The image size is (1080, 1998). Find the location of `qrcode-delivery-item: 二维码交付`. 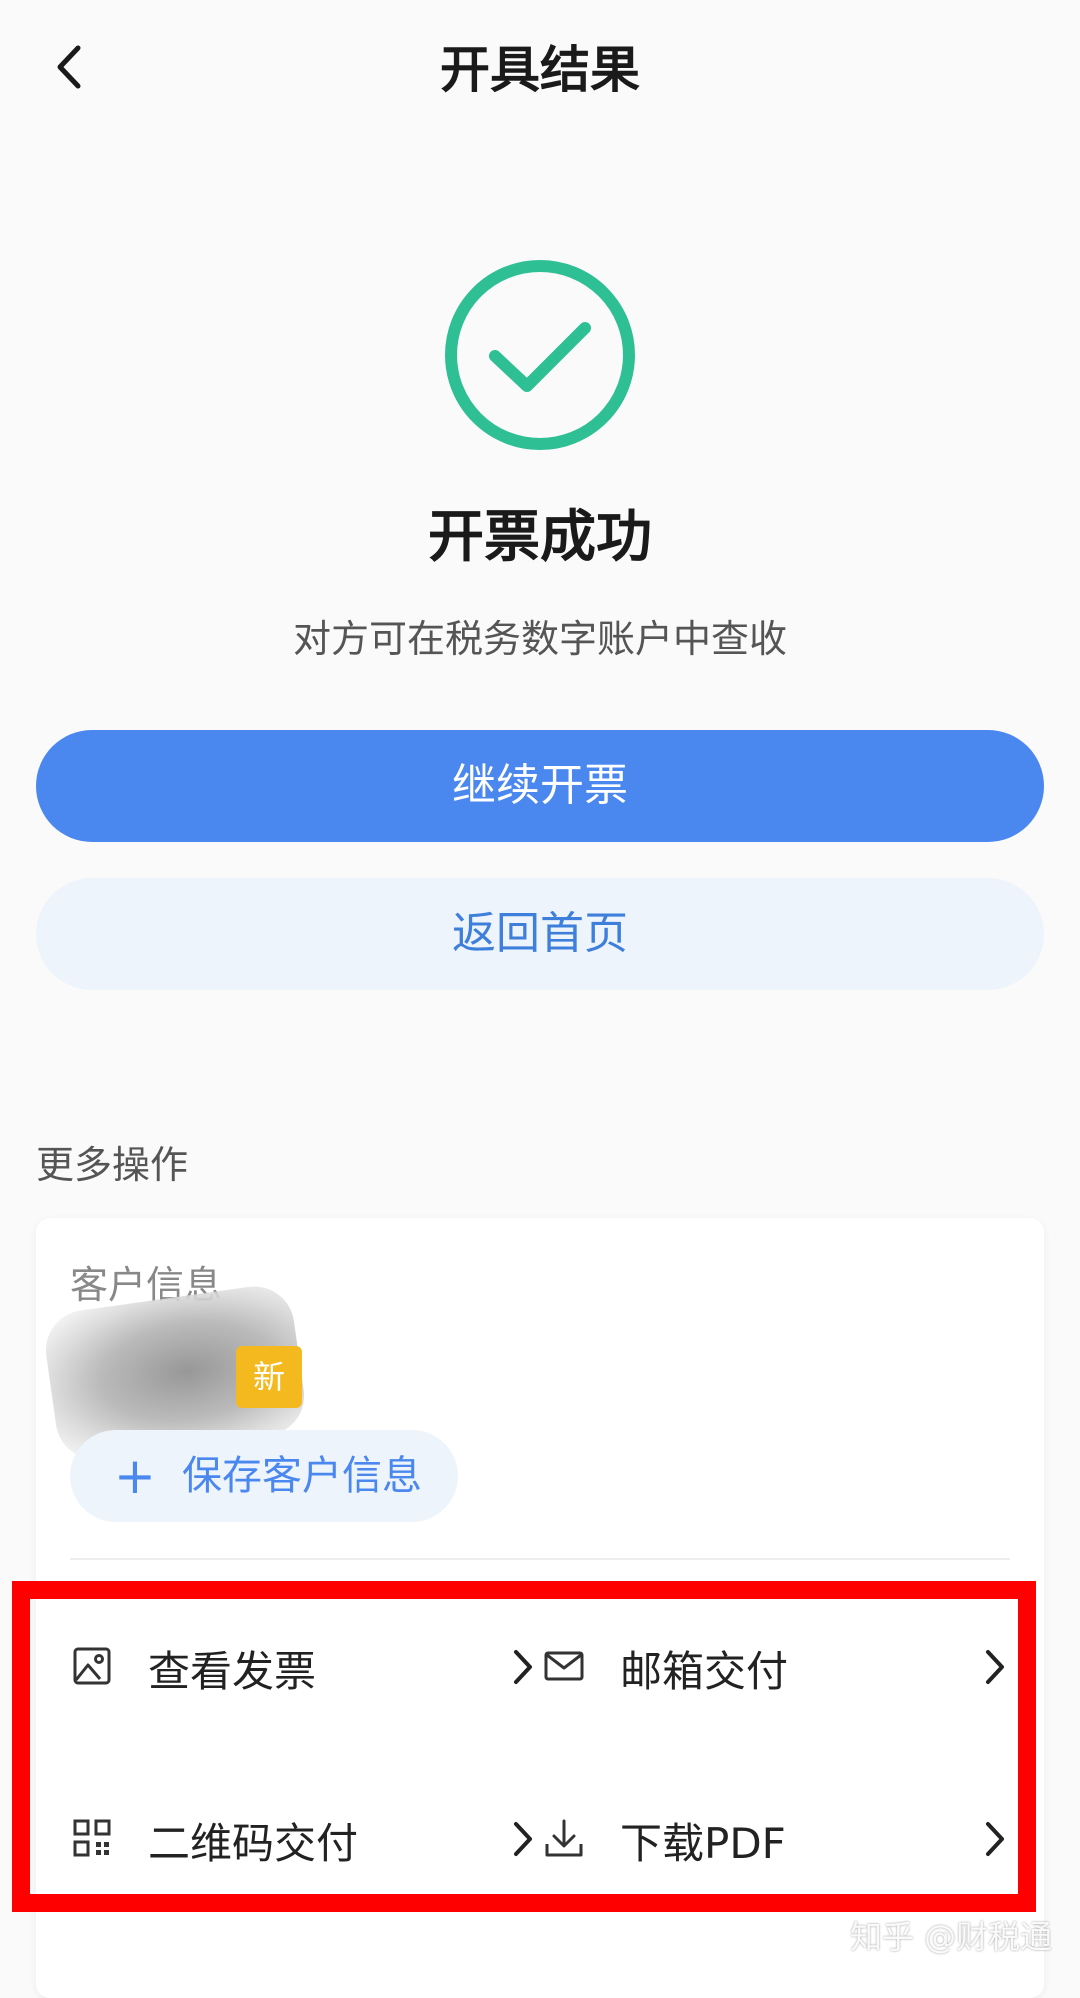

qrcode-delivery-item: 二维码交付 is located at coordinates (305, 1840).